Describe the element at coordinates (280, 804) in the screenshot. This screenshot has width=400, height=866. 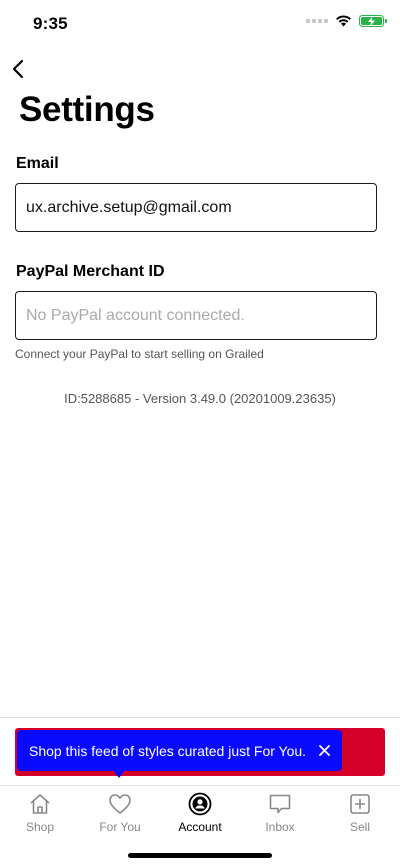
I see `message-icon` at that location.